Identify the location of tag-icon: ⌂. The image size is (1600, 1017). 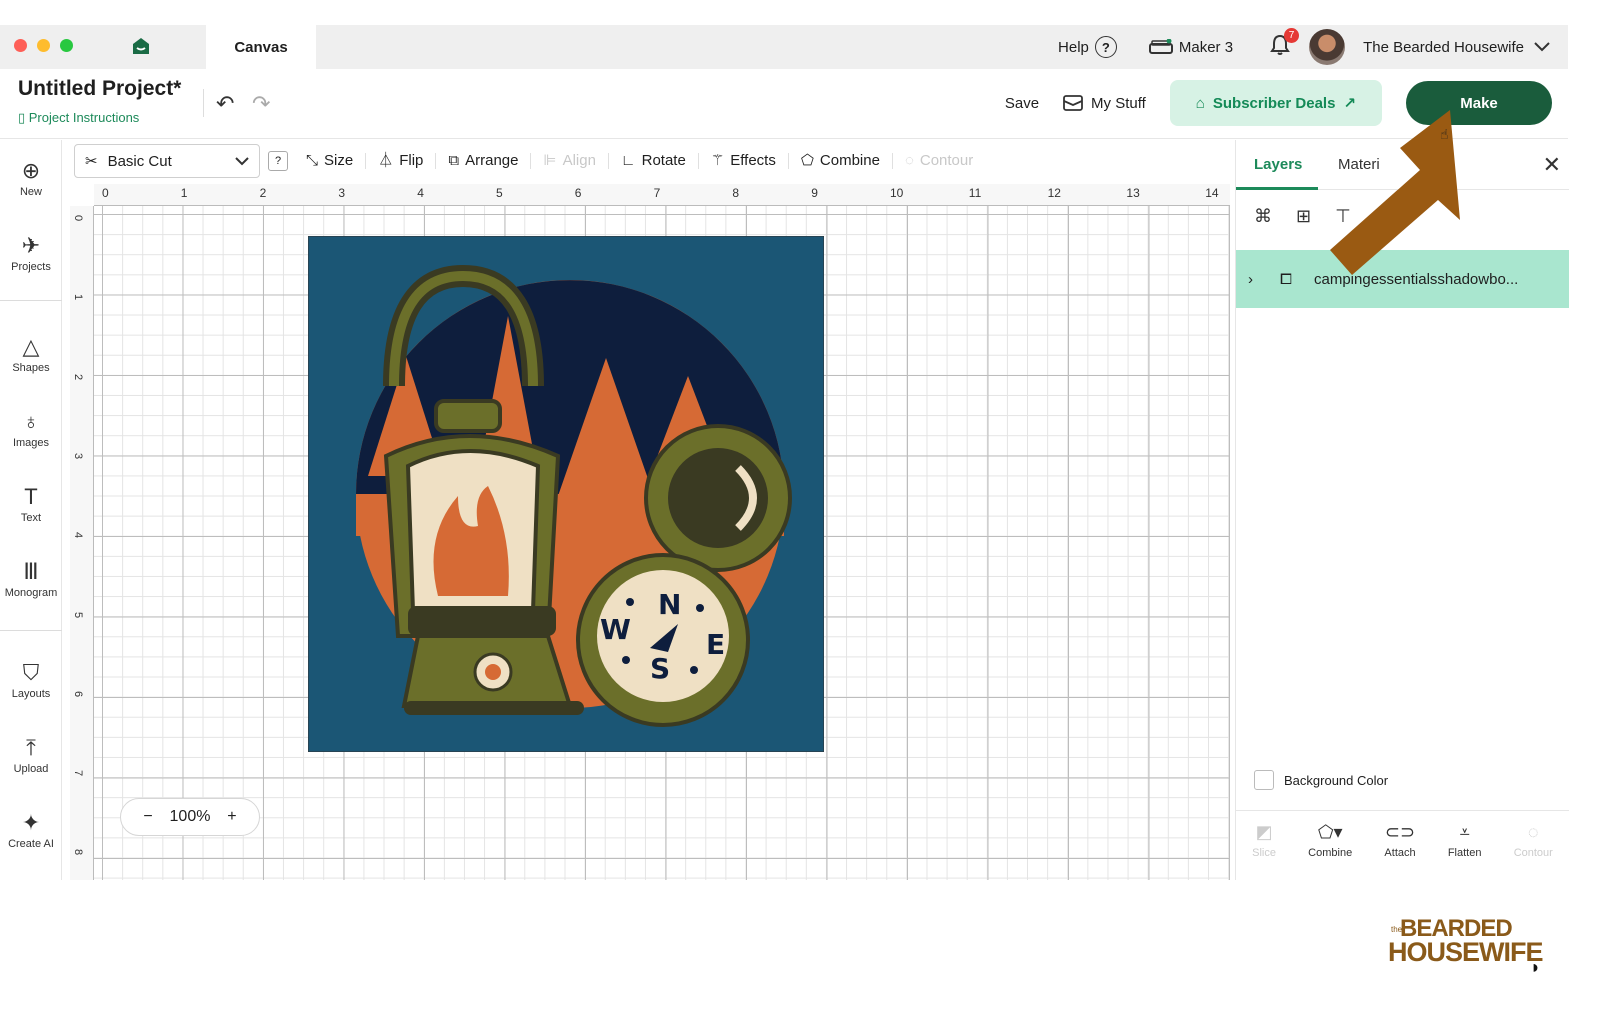
(1200, 103).